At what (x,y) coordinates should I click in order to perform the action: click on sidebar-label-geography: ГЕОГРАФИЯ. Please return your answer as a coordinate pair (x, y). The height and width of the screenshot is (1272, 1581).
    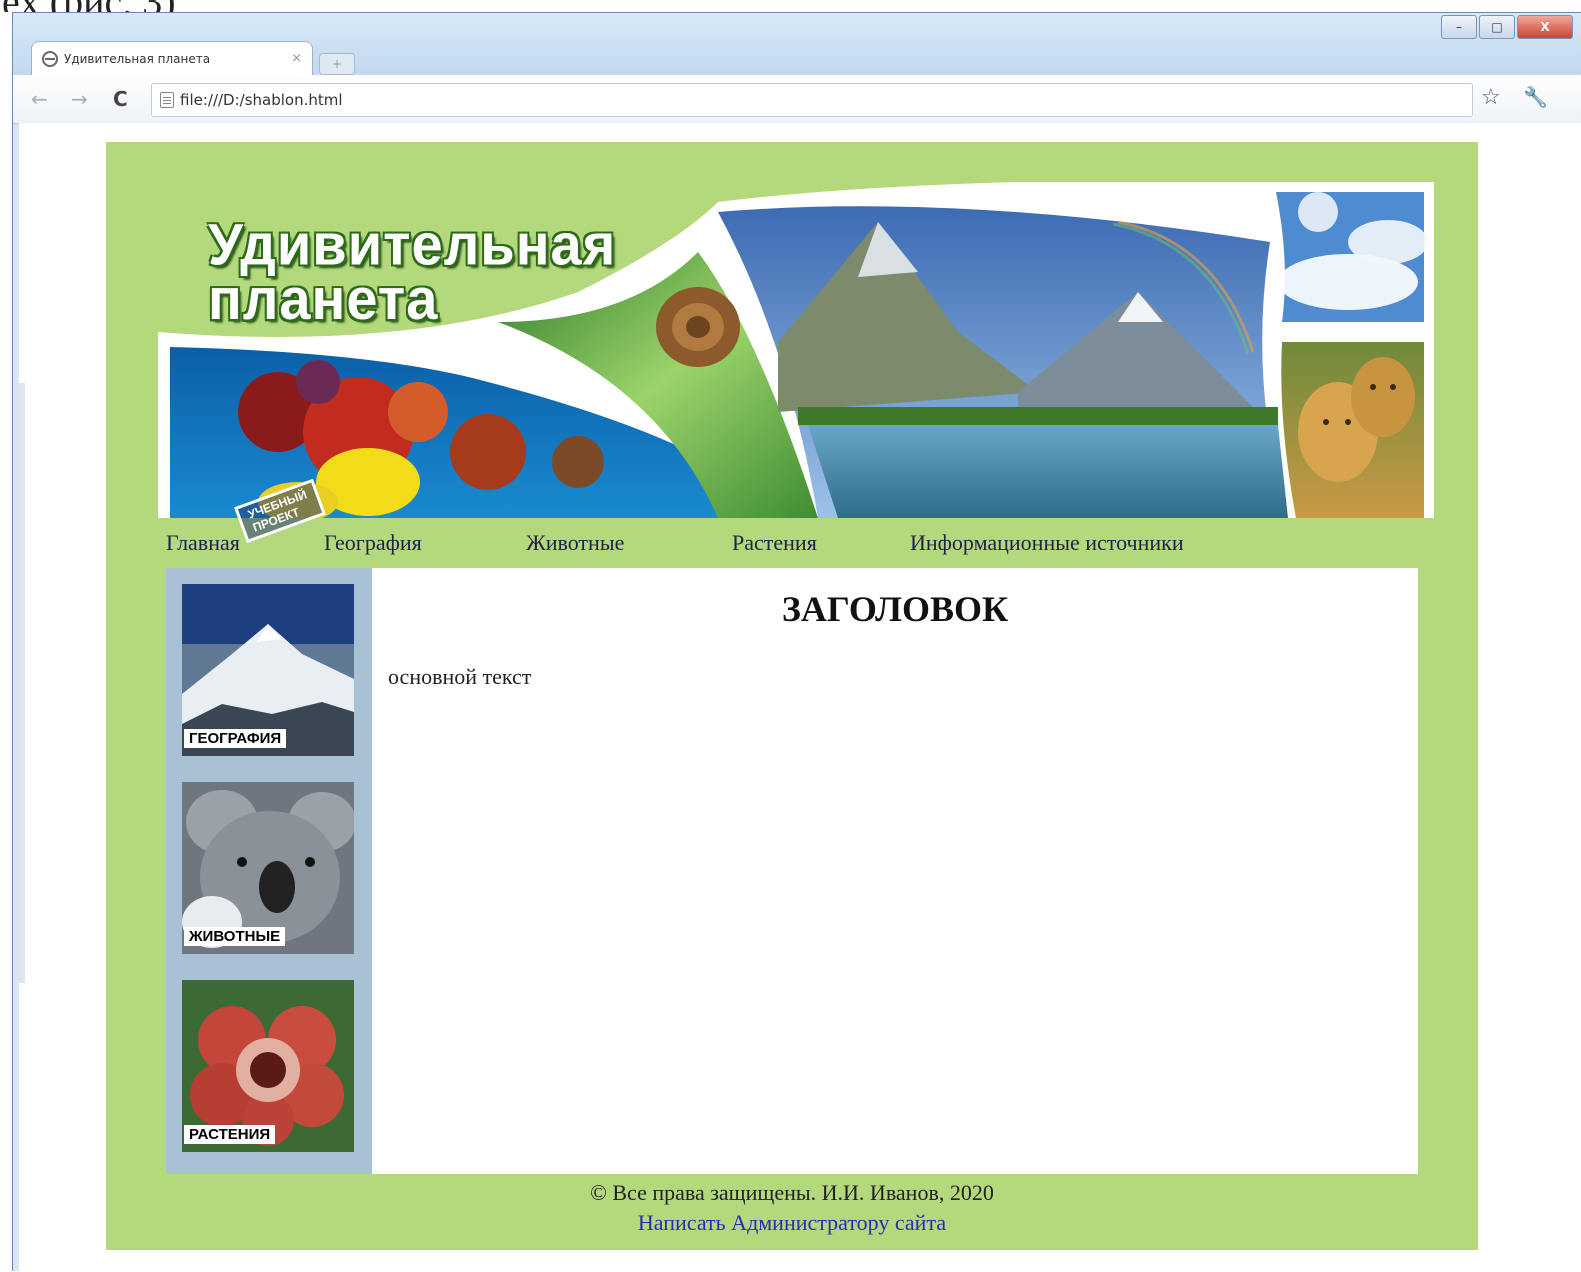
    Looking at the image, I should click on (235, 738).